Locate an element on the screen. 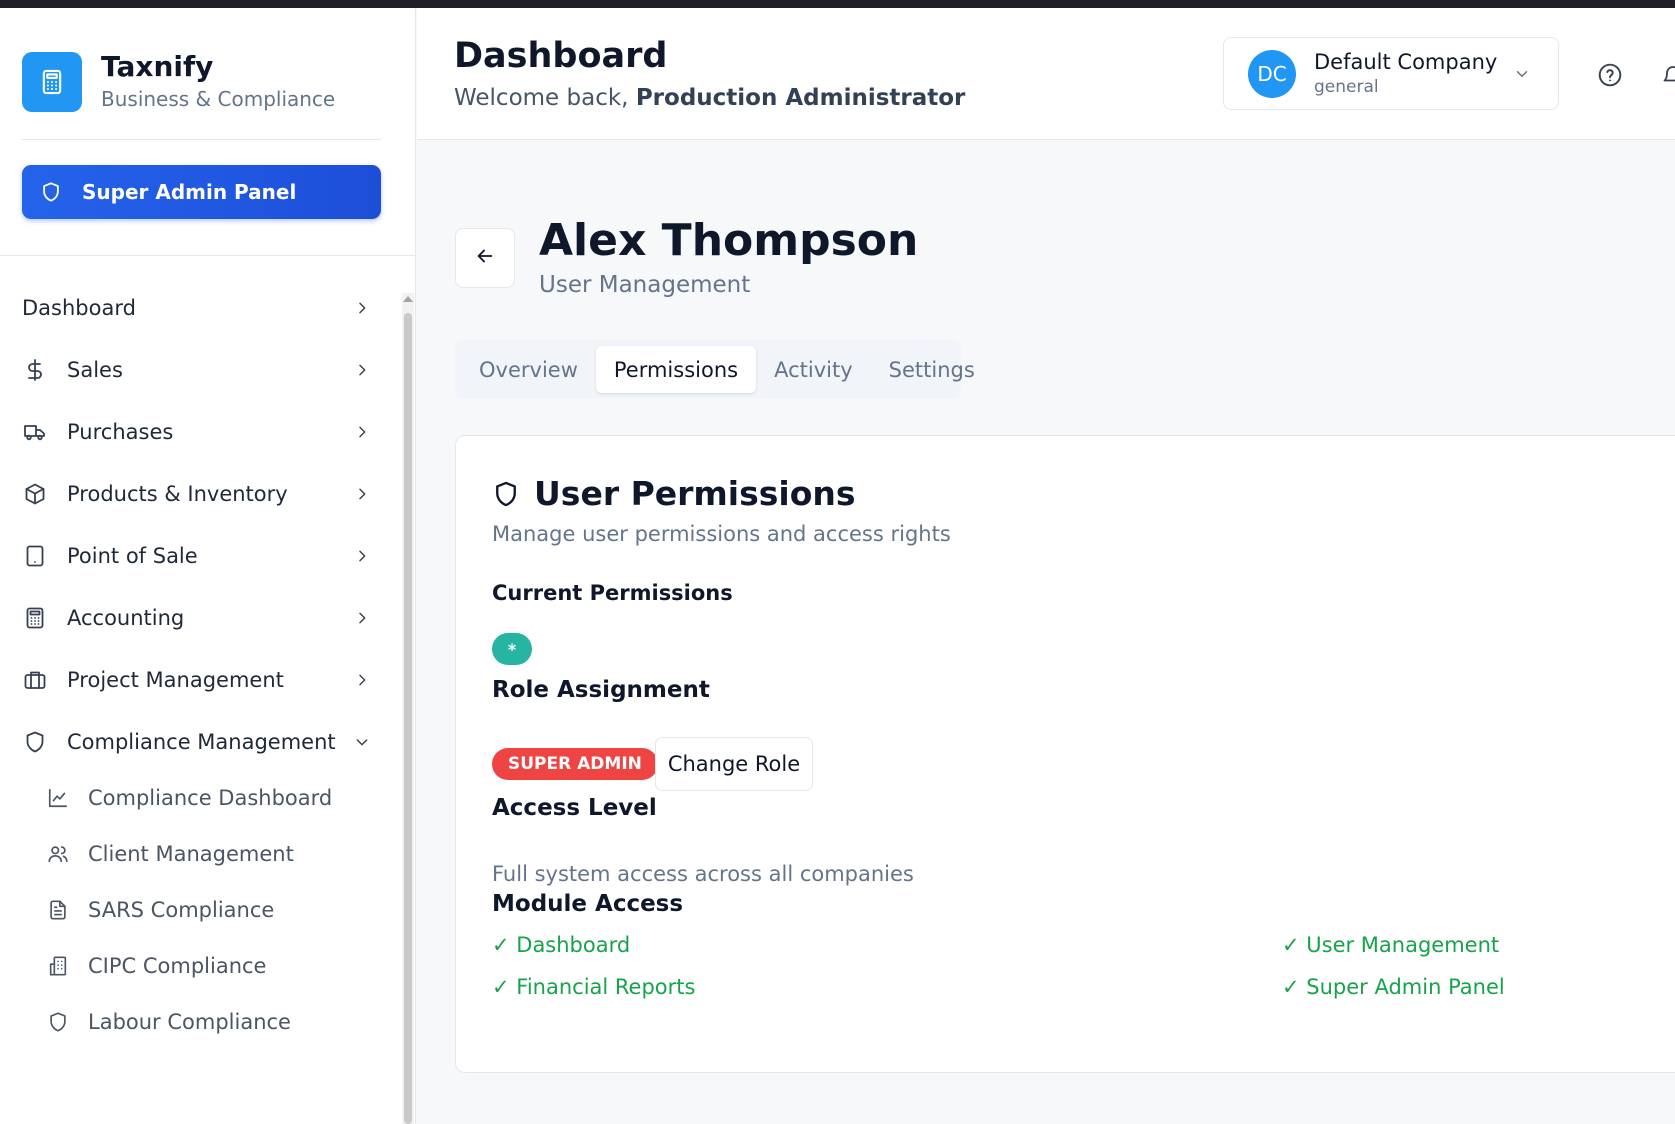 This screenshot has height=1124, width=1675. sidebar-item-label: Purchases is located at coordinates (120, 432).